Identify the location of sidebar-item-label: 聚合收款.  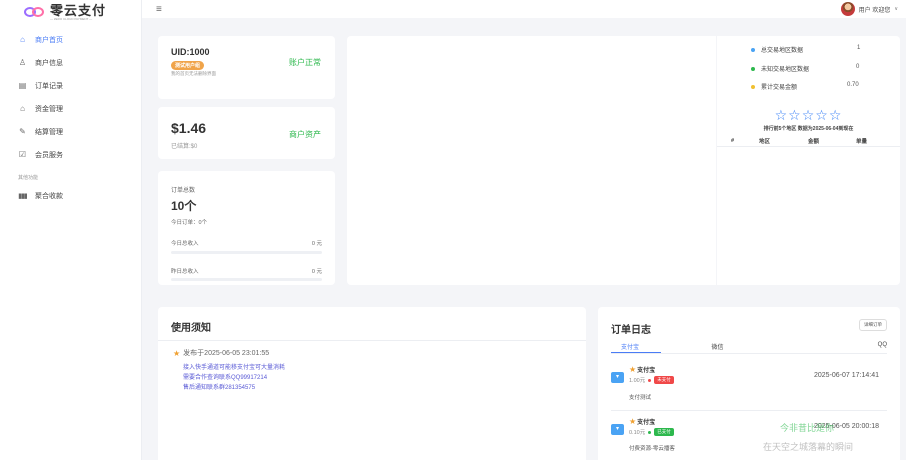
(49, 196).